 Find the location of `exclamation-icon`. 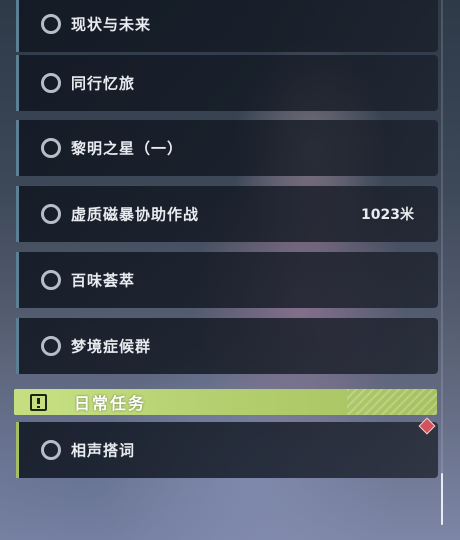

exclamation-icon is located at coordinates (38, 402).